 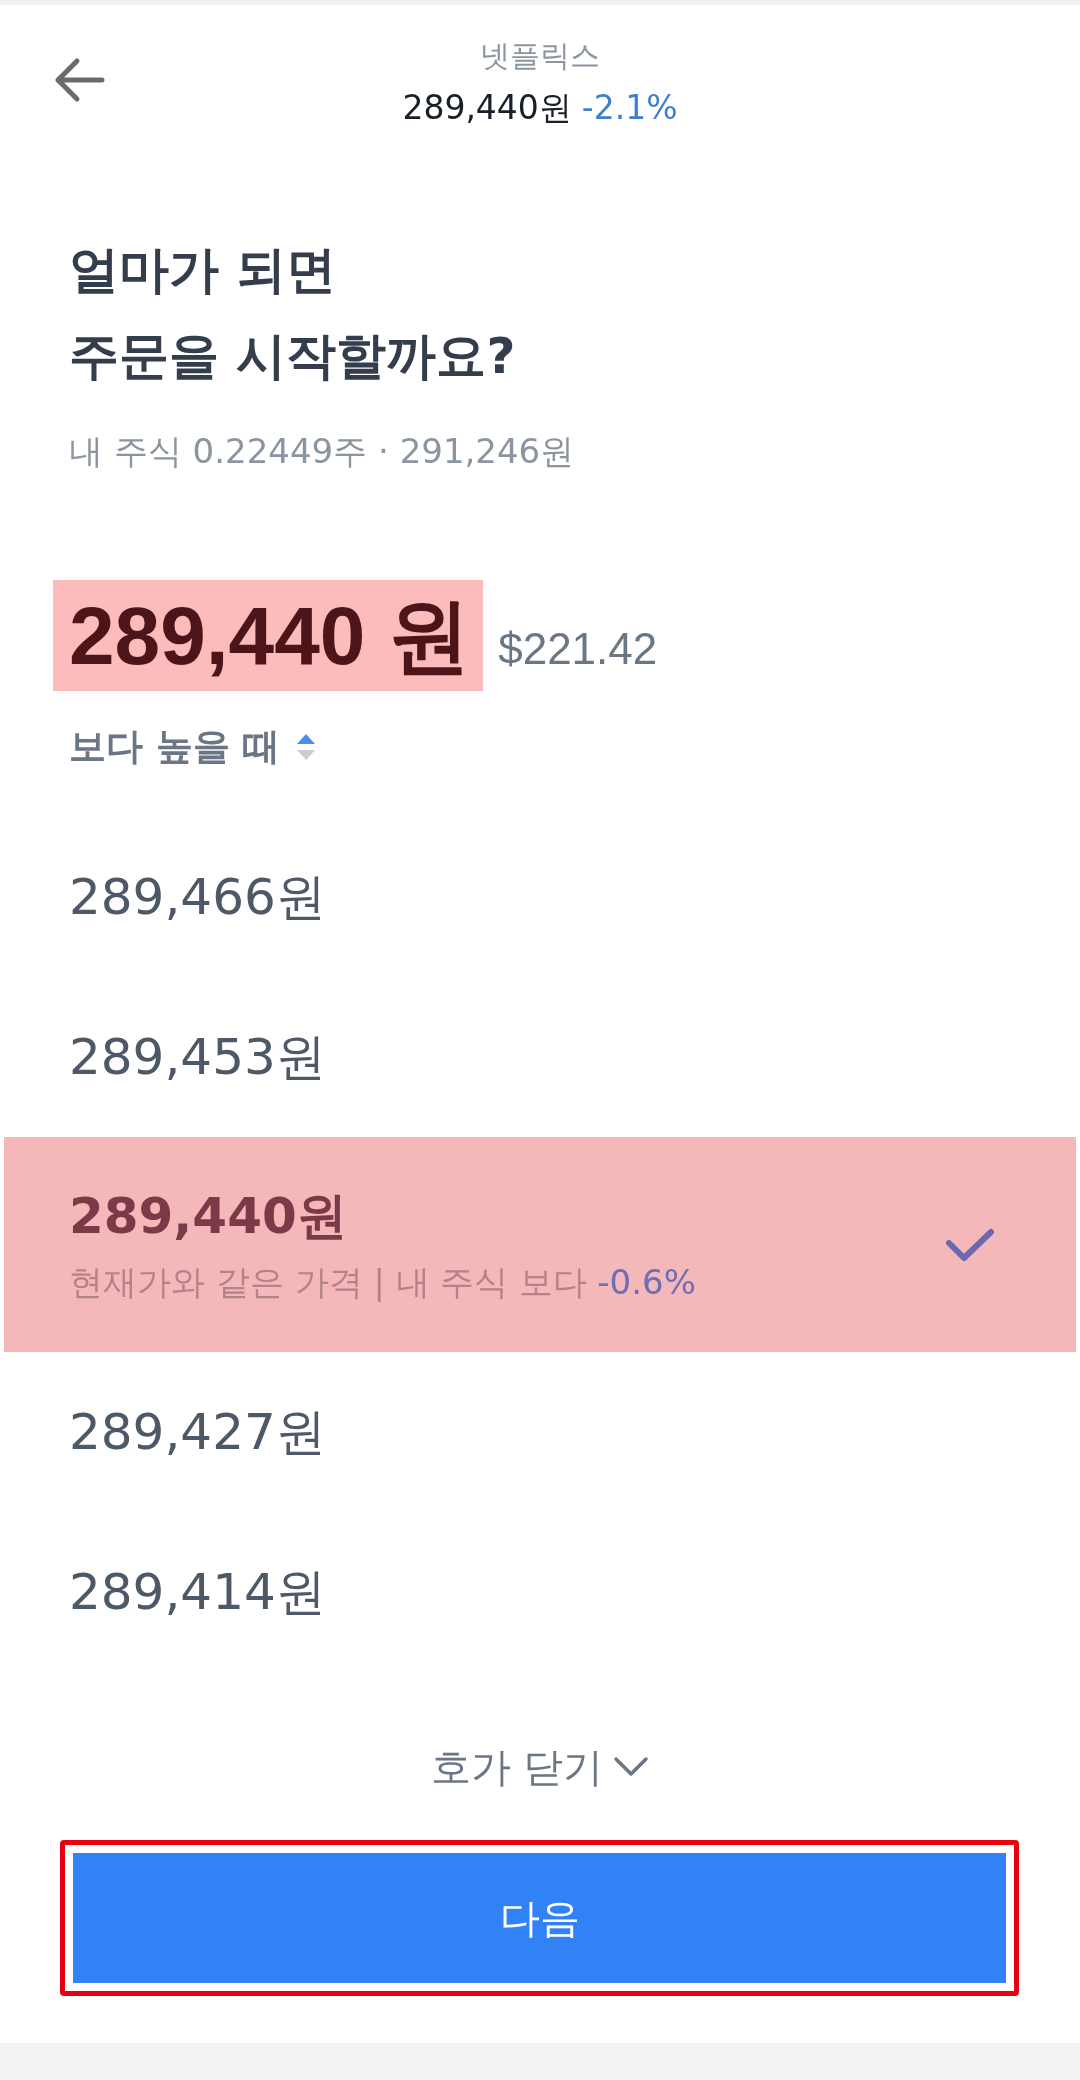 What do you see at coordinates (970, 1244) in the screenshot?
I see `check-icon` at bounding box center [970, 1244].